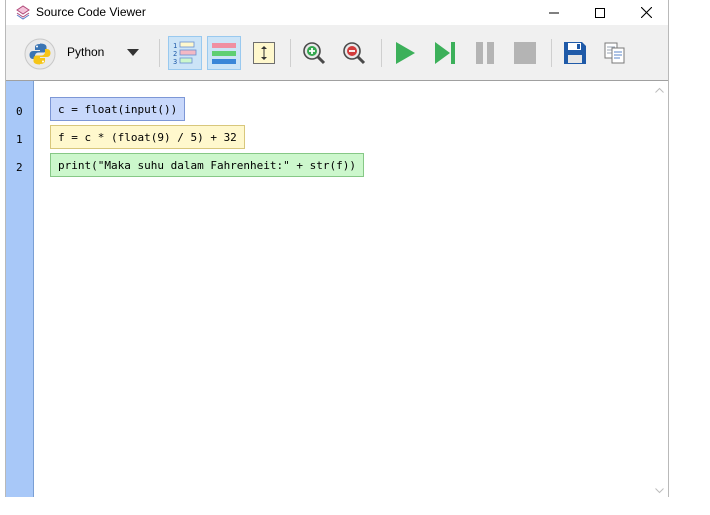 Image resolution: width=710 pixels, height=515 pixels. I want to click on zoom-out-button, so click(354, 53).